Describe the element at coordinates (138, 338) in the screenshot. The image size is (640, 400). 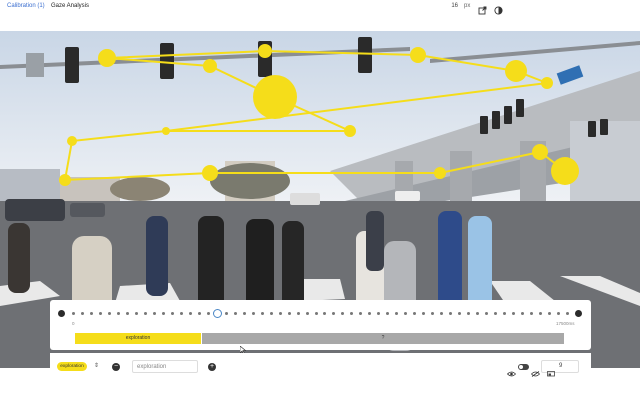
I see `segment-exploration: exploration` at that location.